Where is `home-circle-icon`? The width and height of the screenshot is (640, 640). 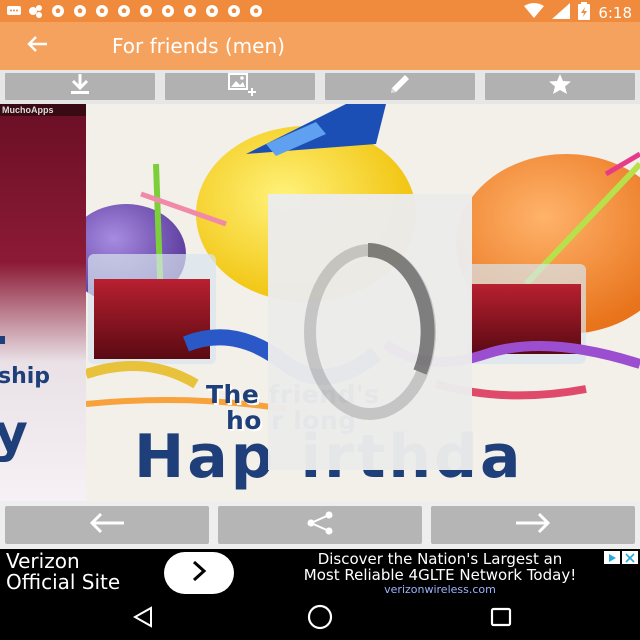
home-circle-icon is located at coordinates (320, 619).